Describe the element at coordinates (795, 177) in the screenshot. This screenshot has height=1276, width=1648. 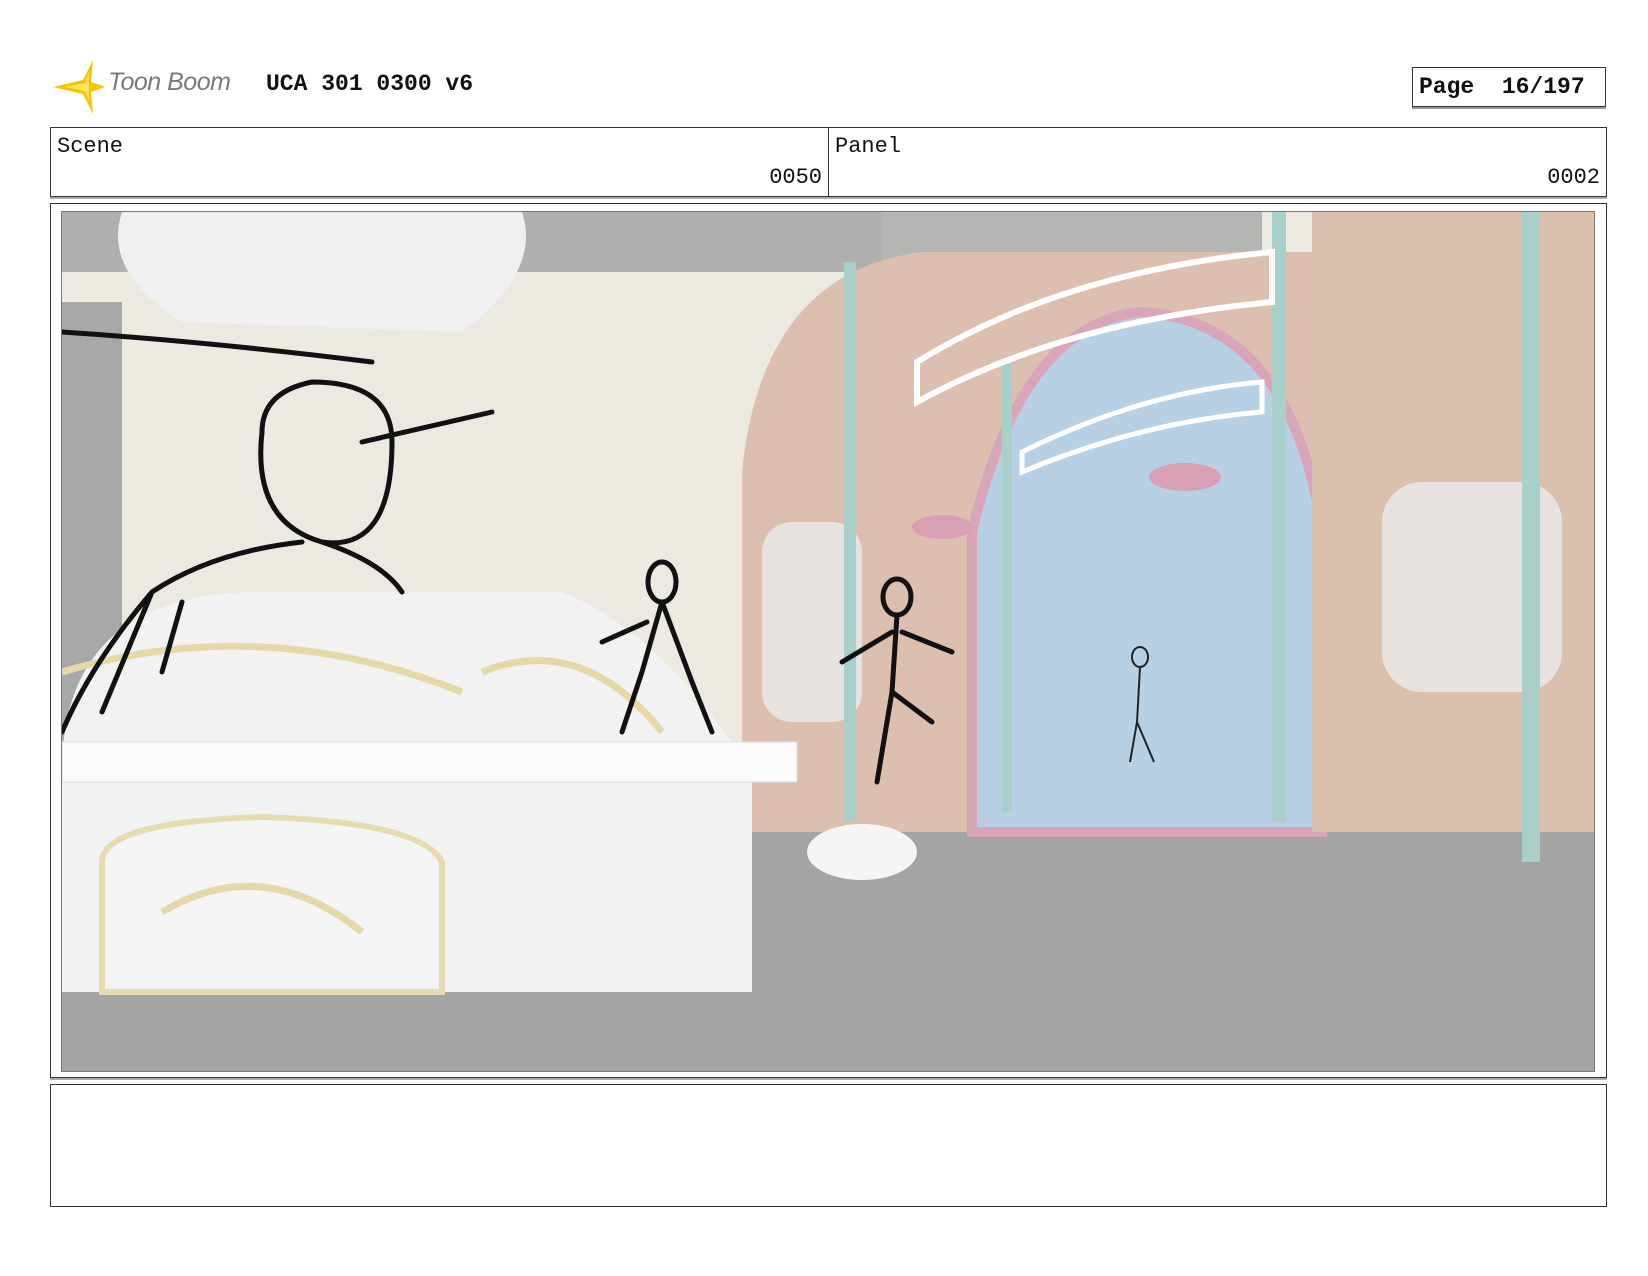
I see `scene-value: 0050` at that location.